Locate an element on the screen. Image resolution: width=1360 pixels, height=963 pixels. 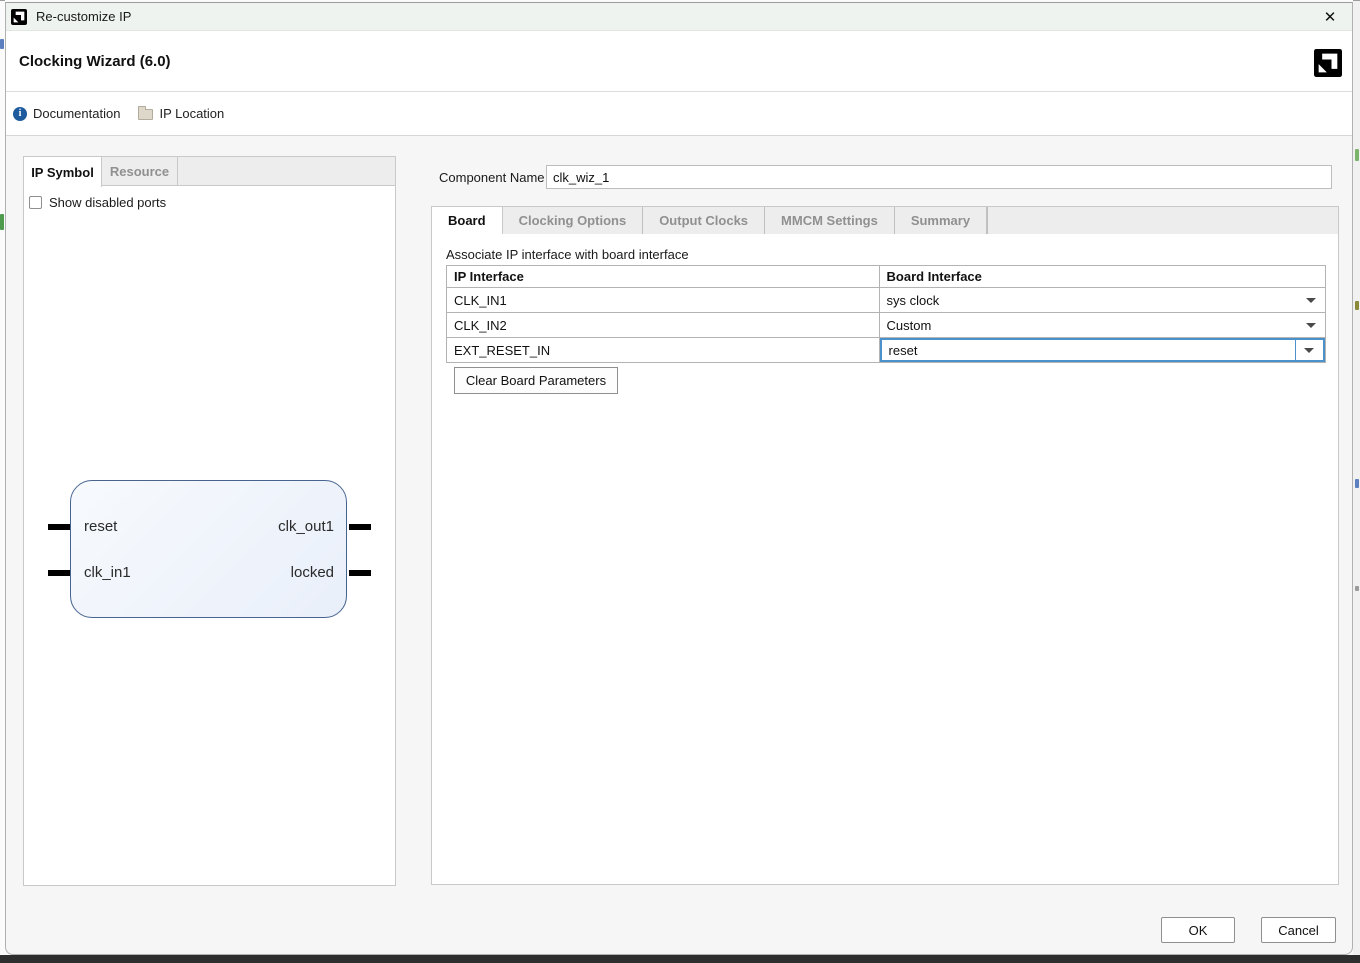
background-bottom-strip is located at coordinates (680, 959).